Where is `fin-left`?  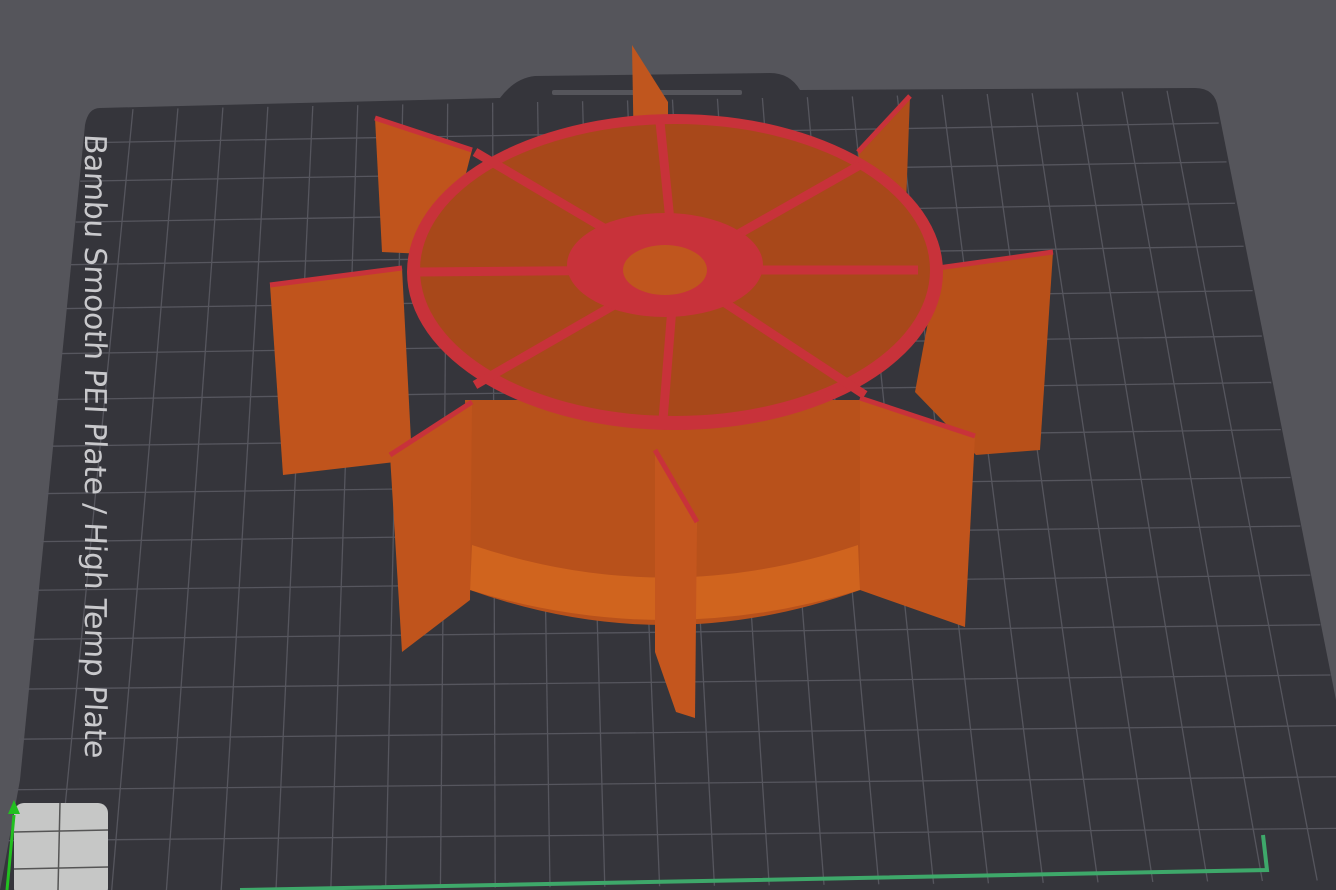
fin-left is located at coordinates (341, 371).